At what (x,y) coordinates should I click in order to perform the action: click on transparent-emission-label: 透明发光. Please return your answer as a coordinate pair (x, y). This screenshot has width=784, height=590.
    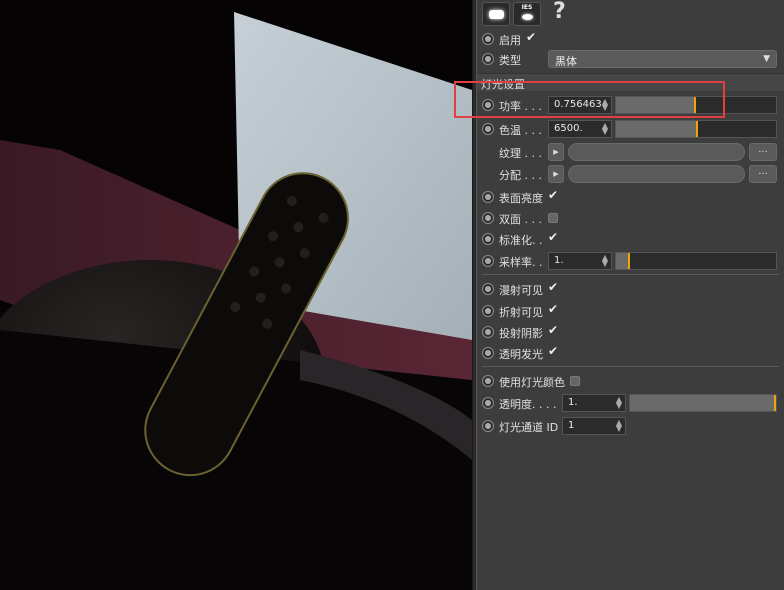
    Looking at the image, I should click on (521, 354).